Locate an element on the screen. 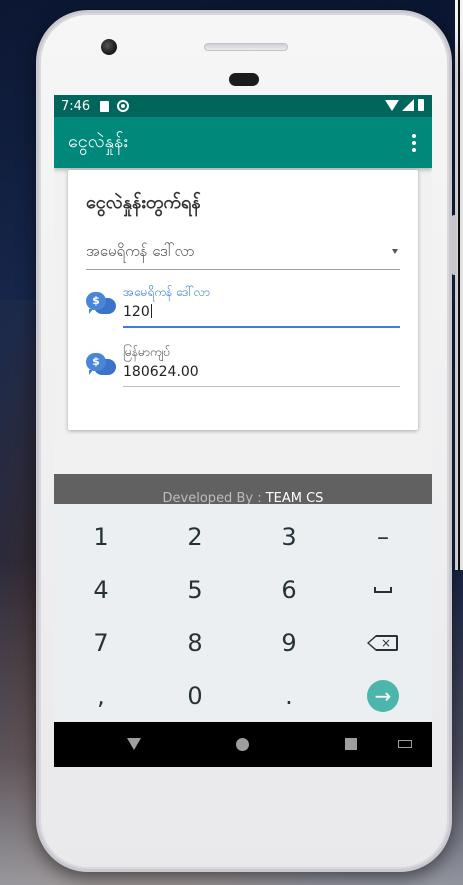 The width and height of the screenshot is (463, 885). key-1: 1 is located at coordinates (101, 537).